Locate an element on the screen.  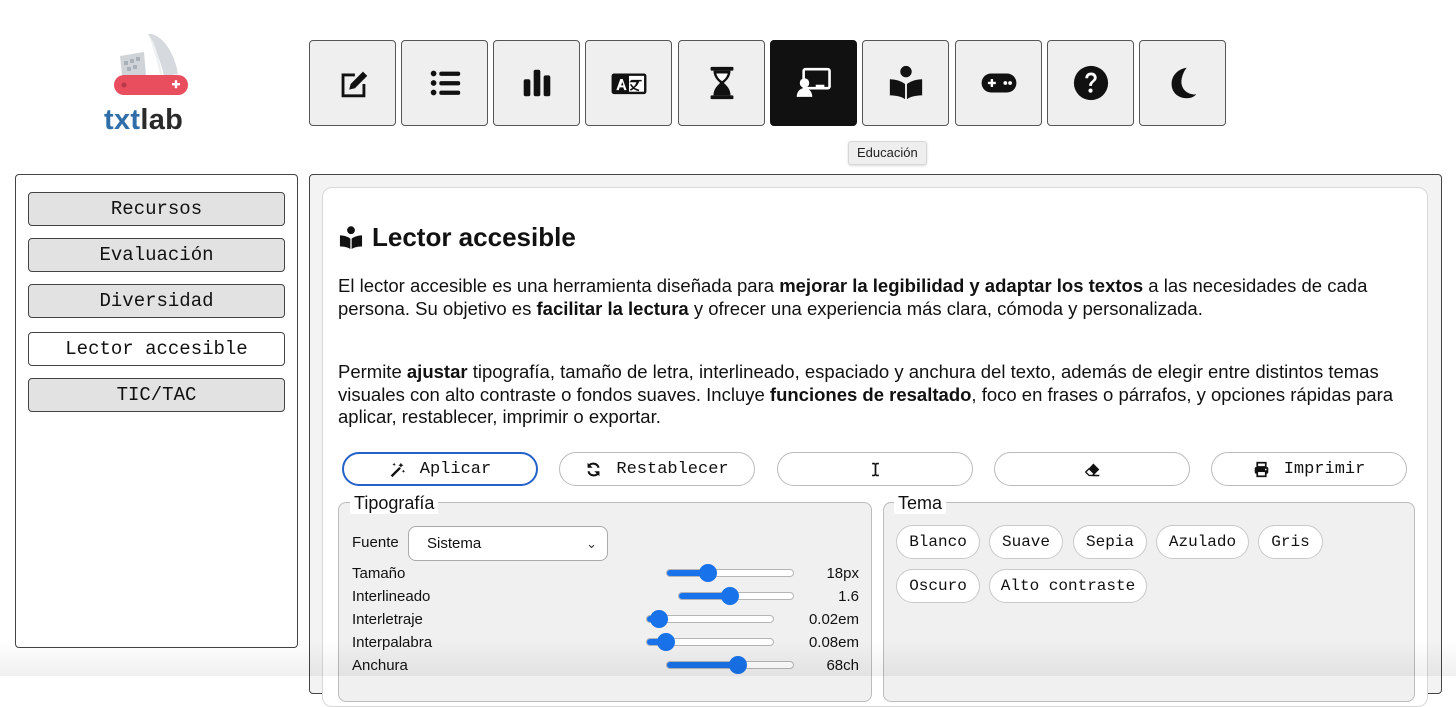
letter-spacing-label: Interletraje is located at coordinates (387, 619).